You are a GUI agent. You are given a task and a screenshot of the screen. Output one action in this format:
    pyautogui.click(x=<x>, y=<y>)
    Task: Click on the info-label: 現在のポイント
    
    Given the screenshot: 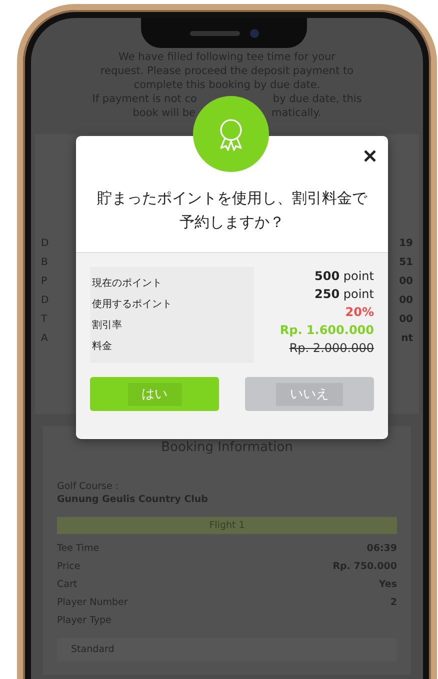 What is the action you would take?
    pyautogui.click(x=127, y=284)
    